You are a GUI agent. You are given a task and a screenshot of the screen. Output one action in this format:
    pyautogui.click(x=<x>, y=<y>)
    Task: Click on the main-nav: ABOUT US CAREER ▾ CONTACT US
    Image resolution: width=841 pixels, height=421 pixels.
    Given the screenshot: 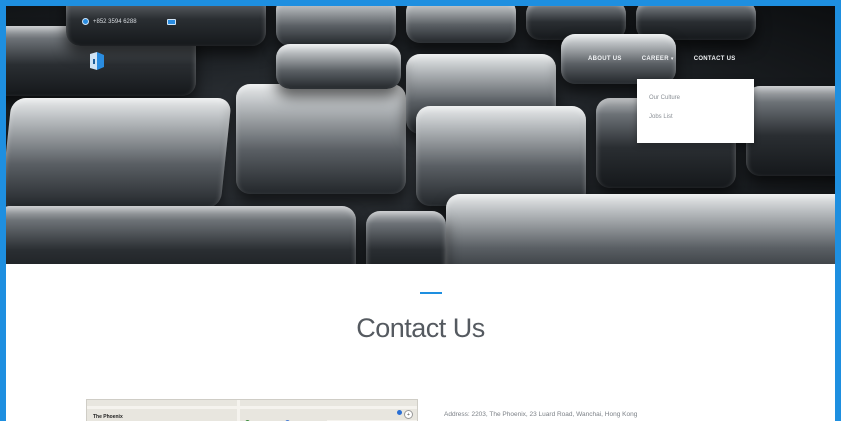 What is the action you would take?
    pyautogui.click(x=662, y=59)
    